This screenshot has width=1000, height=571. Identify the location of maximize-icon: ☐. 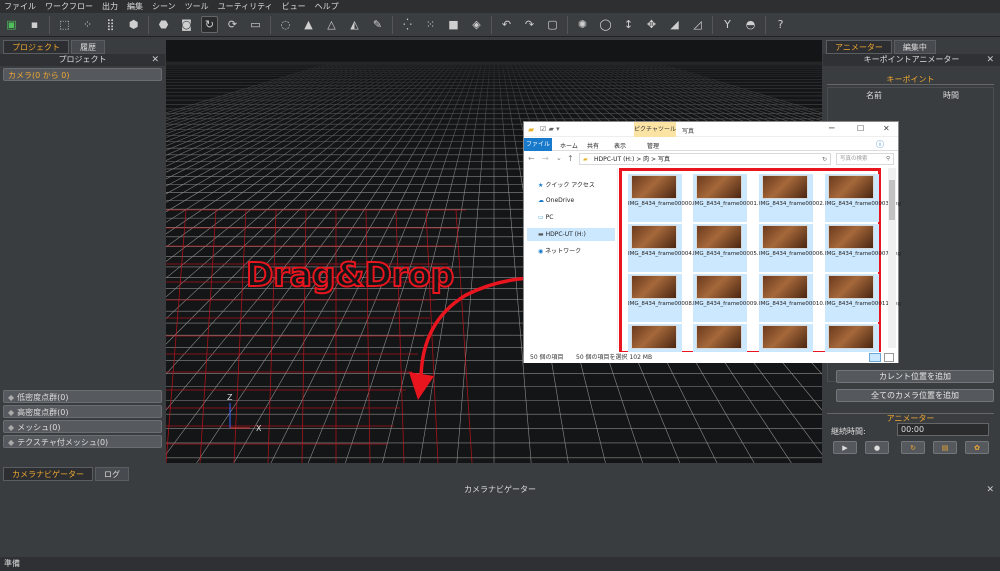
(860, 128).